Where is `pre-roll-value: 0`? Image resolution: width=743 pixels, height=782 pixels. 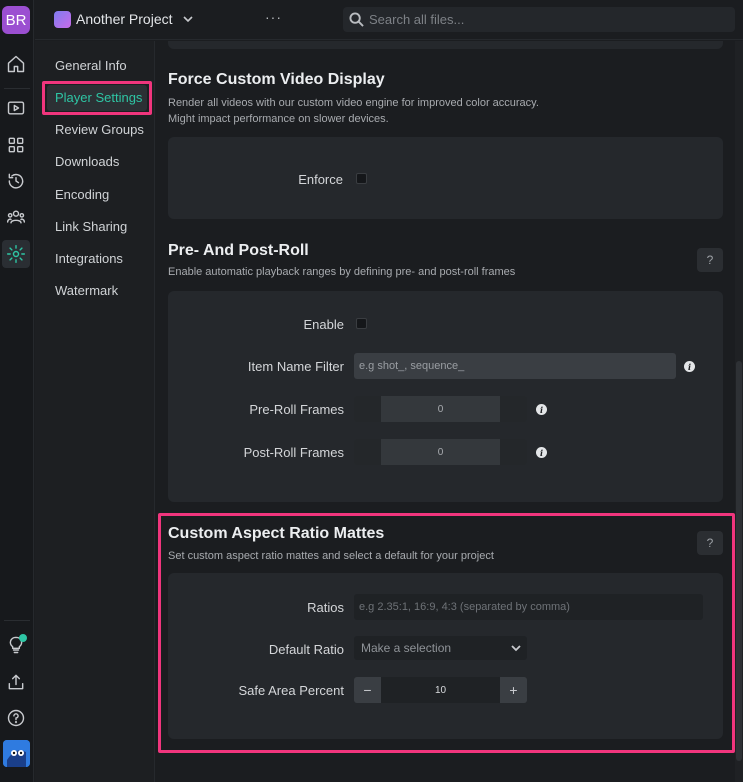
pre-roll-value: 0 is located at coordinates (440, 409).